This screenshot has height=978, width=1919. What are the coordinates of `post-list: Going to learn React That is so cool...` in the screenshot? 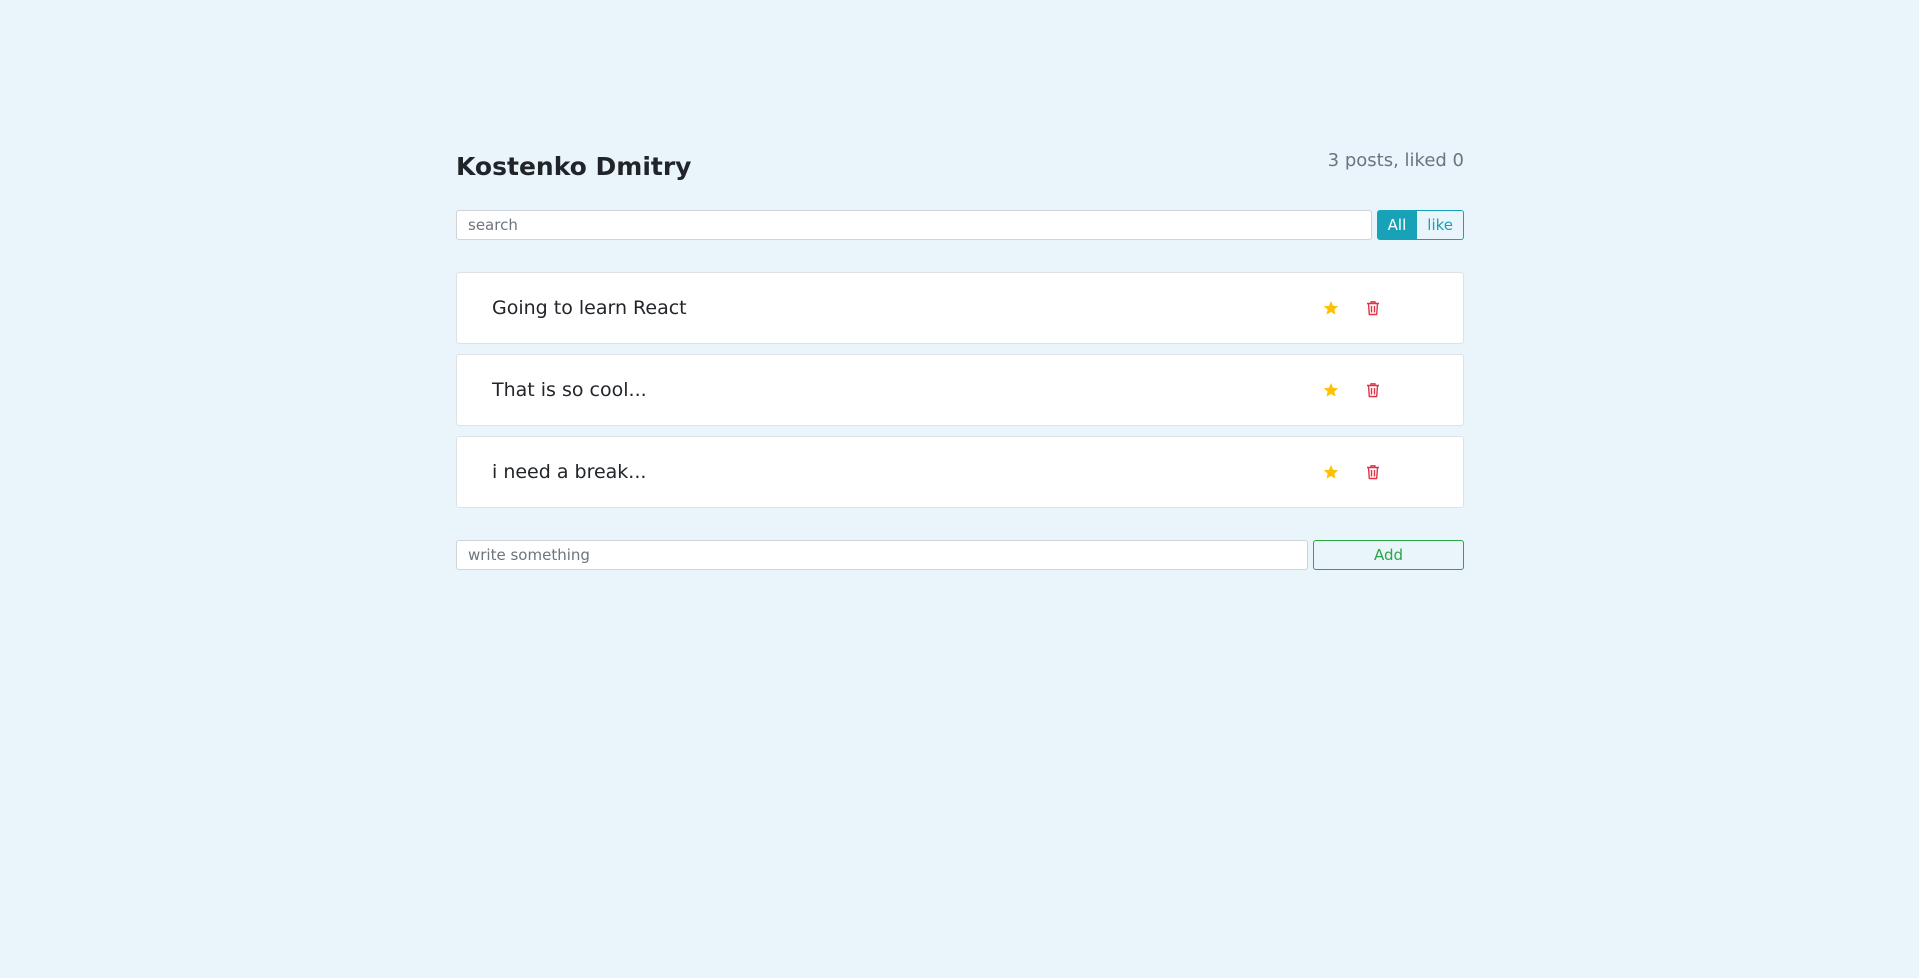 It's located at (960, 390).